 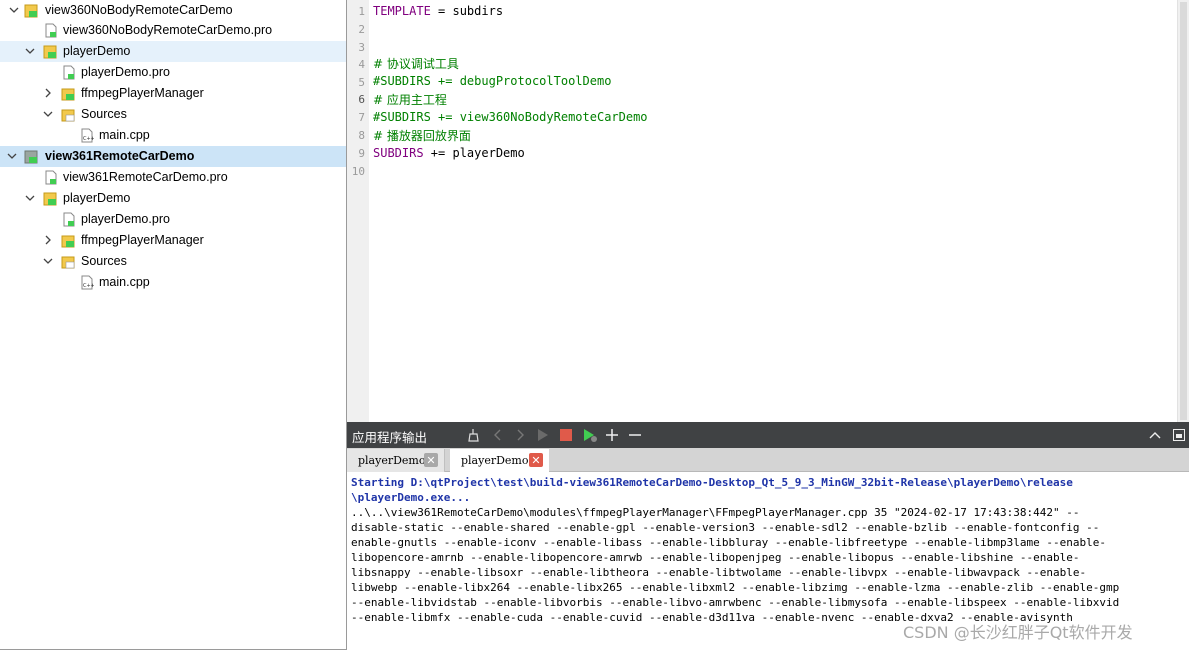 I want to click on tree-item-label: view360NoBodyRemoteCarDemo, so click(x=139, y=10).